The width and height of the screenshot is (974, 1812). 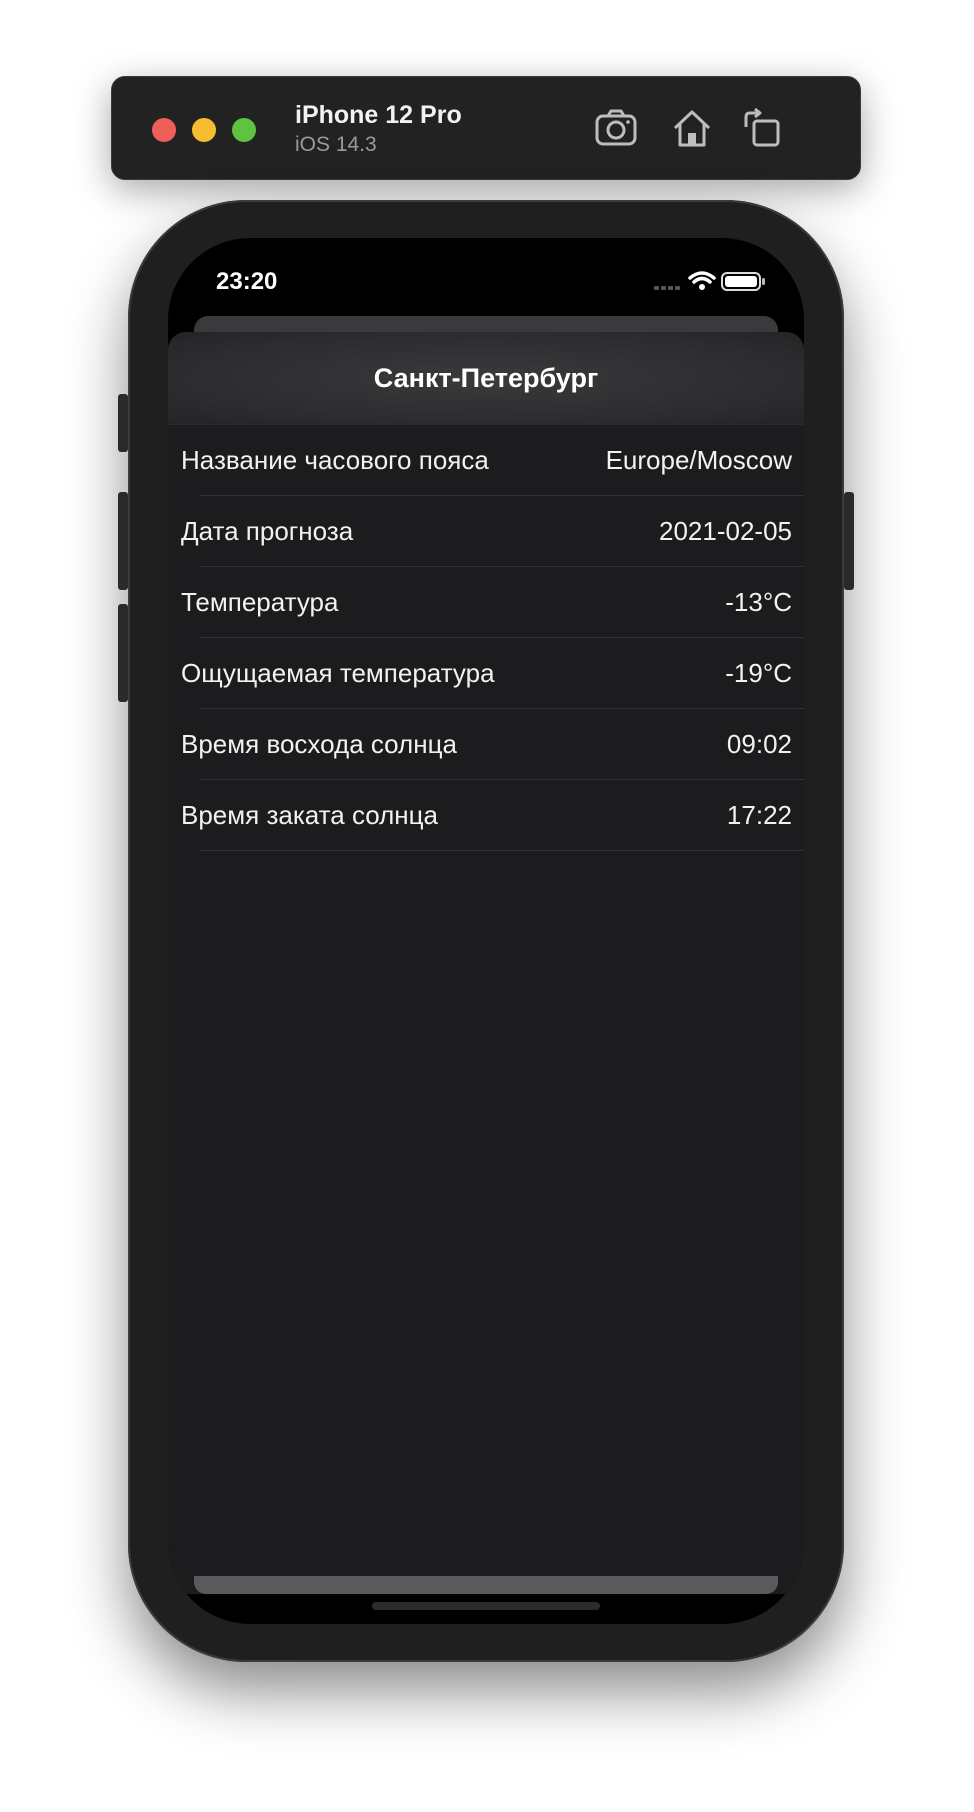 I want to click on list-row-feels-like: Ощущаемая температура -19°C, so click(x=486, y=673).